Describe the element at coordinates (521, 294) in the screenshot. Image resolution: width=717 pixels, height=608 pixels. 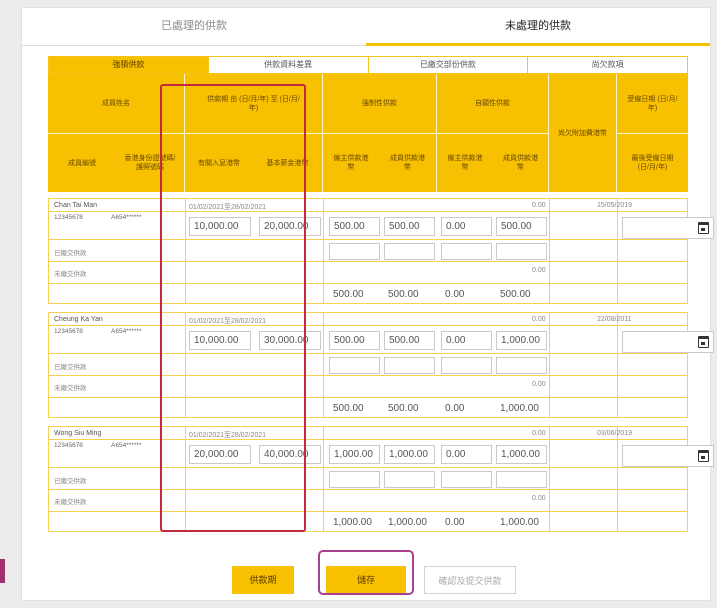
I see `unpaid-ee-voluntary: 500.00` at that location.